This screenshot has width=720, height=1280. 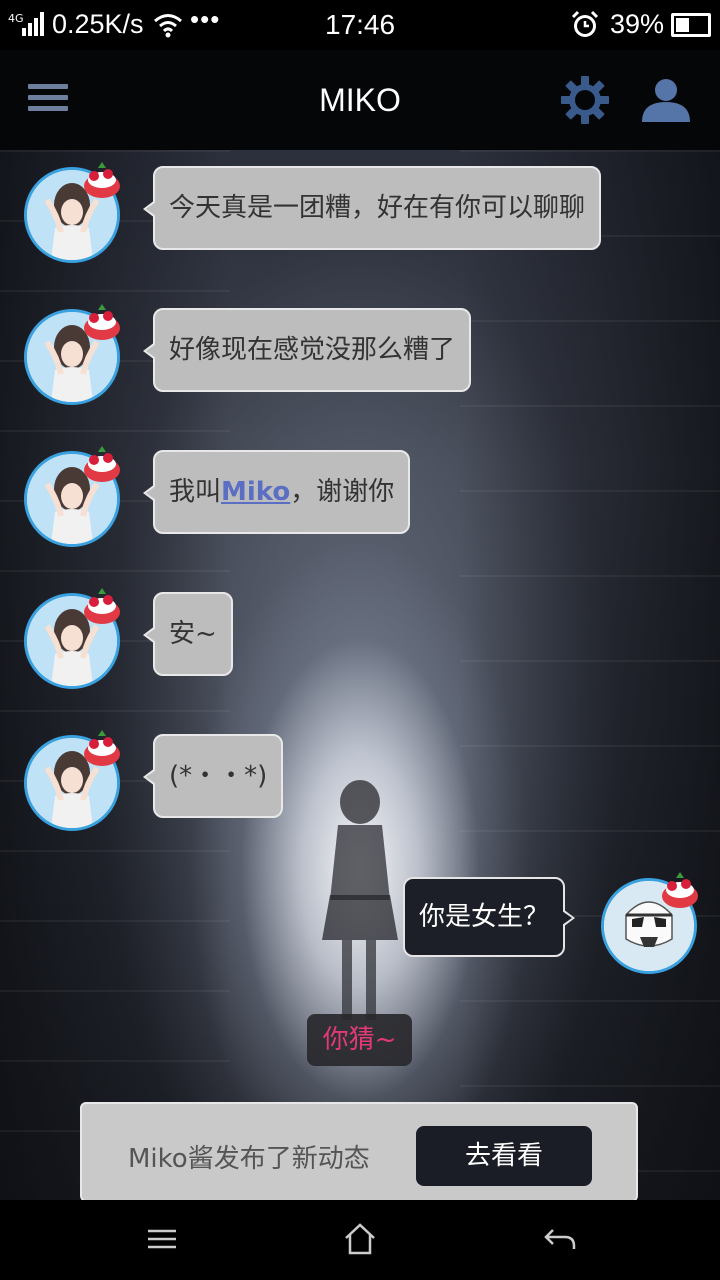 I want to click on more-dots: •••, so click(x=205, y=19).